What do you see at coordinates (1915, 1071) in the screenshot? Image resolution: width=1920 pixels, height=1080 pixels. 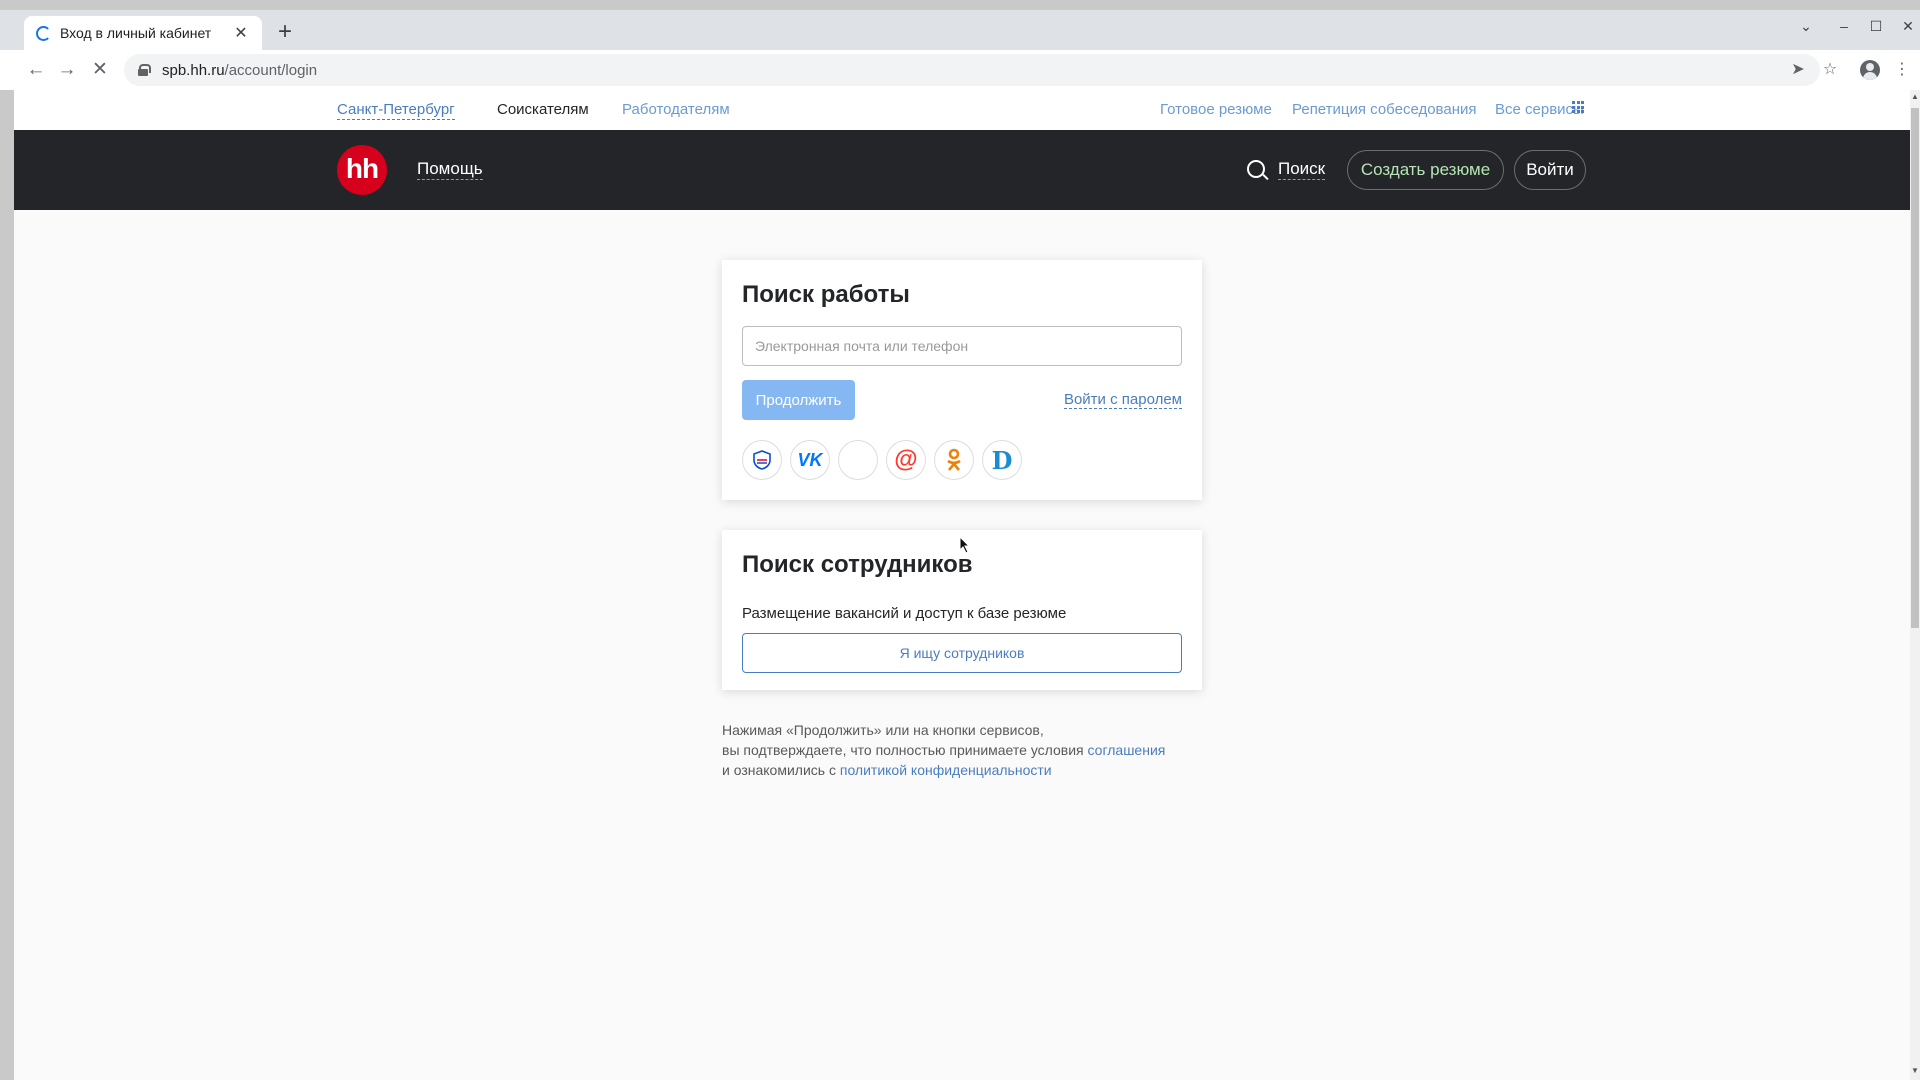 I see `scroll-down-icon: ▼` at bounding box center [1915, 1071].